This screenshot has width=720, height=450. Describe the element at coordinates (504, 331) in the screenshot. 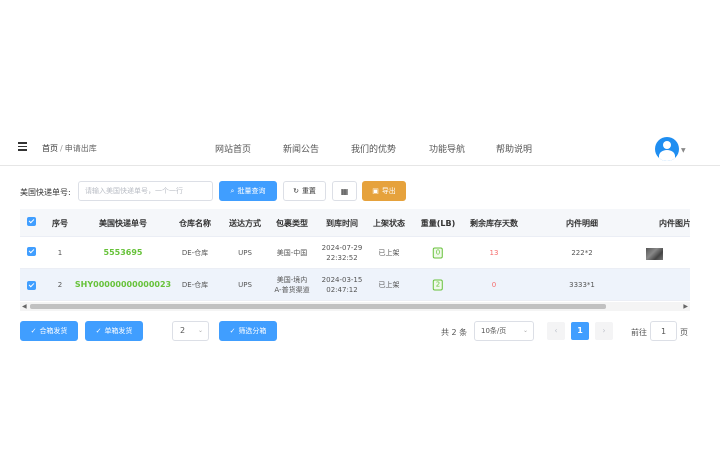

I see `page-size-select: 10条/页 ⌄` at that location.